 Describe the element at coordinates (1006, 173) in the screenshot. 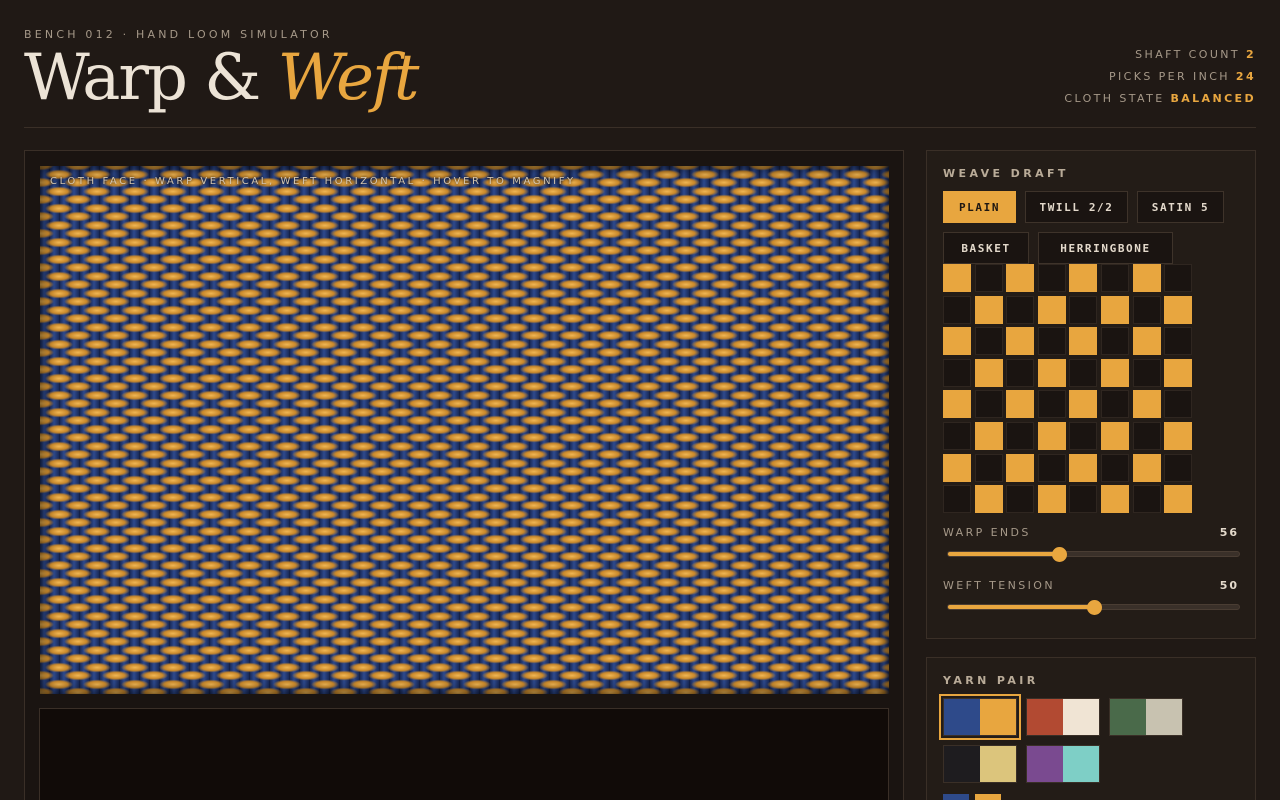

I see `weave-draft-label: WEAVE DRAFT` at that location.